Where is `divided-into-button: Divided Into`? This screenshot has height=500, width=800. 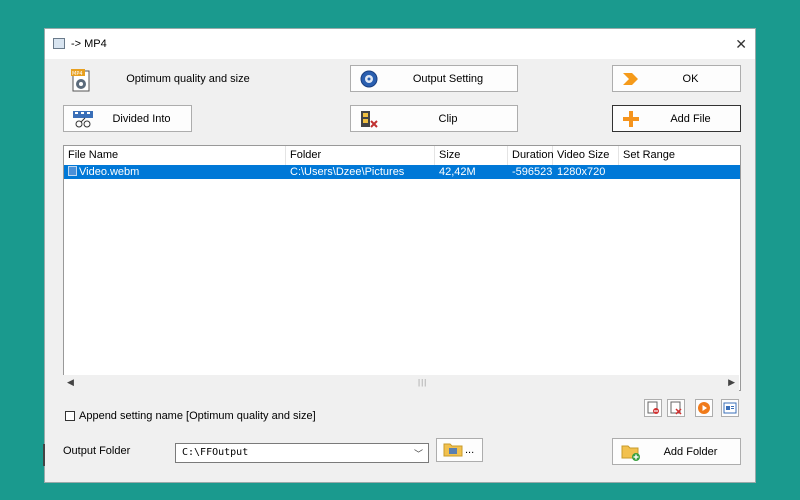 divided-into-button: Divided Into is located at coordinates (127, 118).